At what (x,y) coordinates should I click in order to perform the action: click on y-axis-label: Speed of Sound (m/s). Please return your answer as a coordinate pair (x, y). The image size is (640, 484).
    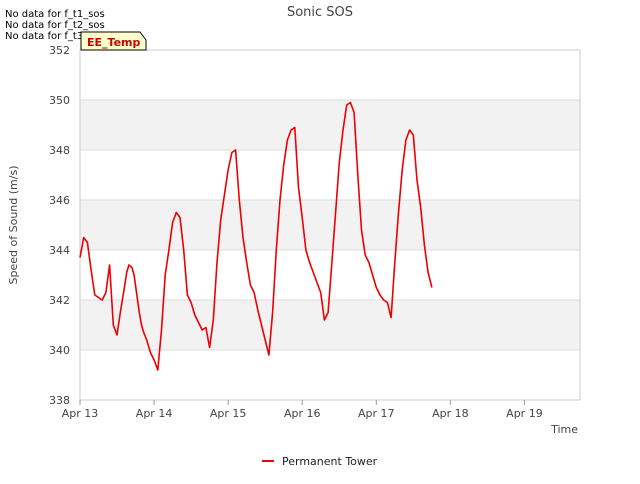
    Looking at the image, I should click on (13, 225).